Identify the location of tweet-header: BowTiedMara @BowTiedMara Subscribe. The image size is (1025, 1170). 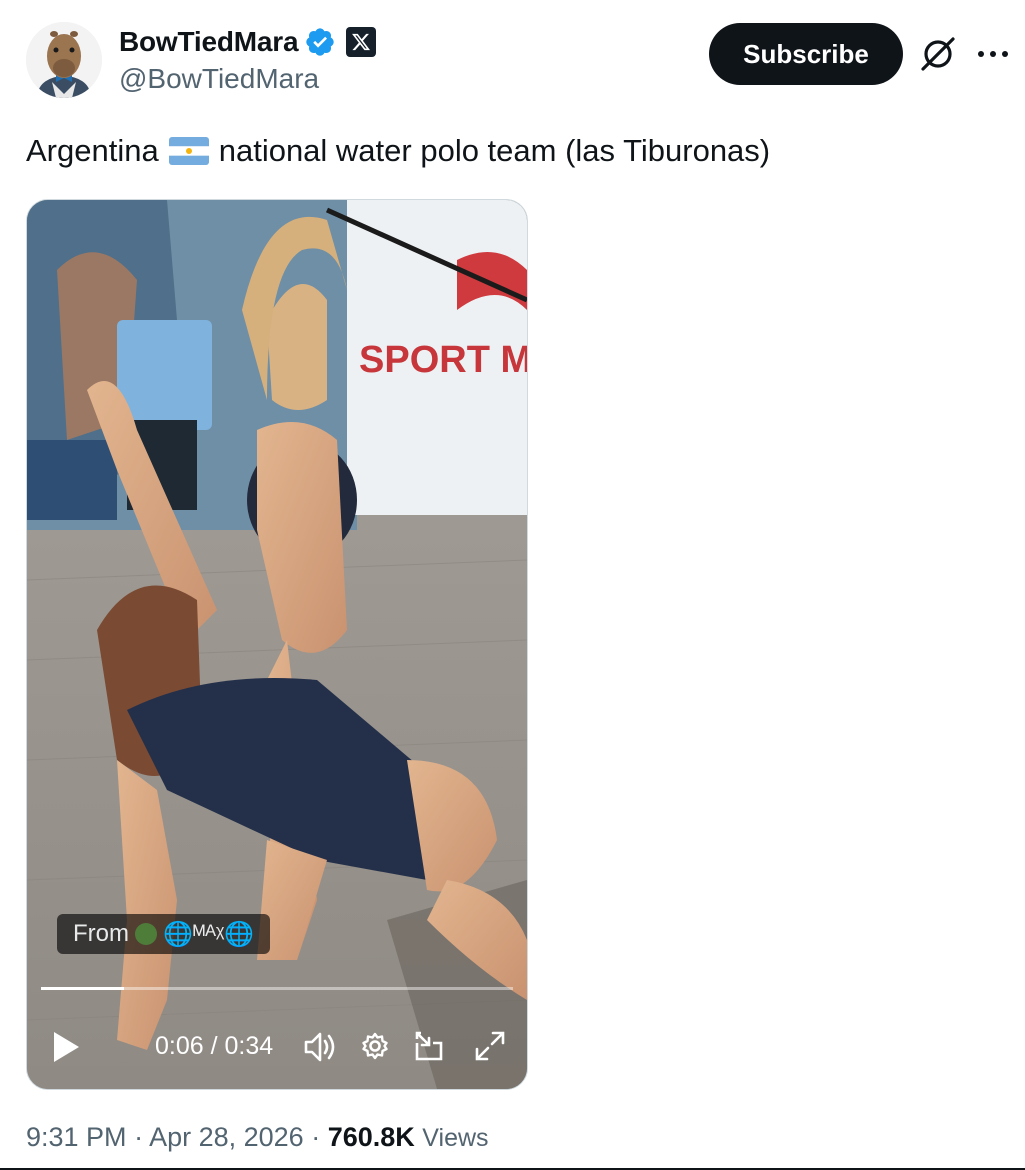
(512, 55).